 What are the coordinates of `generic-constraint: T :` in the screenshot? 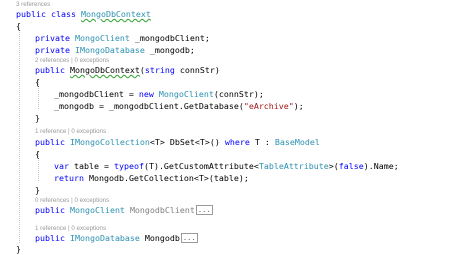 It's located at (262, 142).